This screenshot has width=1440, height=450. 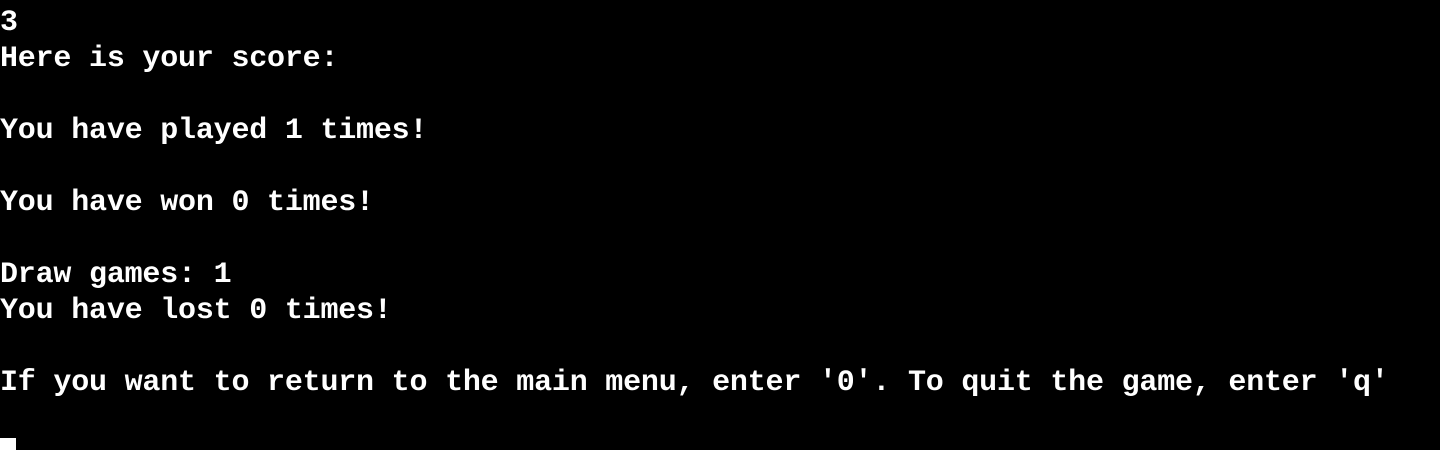 What do you see at coordinates (9, 23) in the screenshot?
I see `user-input-echo: 3` at bounding box center [9, 23].